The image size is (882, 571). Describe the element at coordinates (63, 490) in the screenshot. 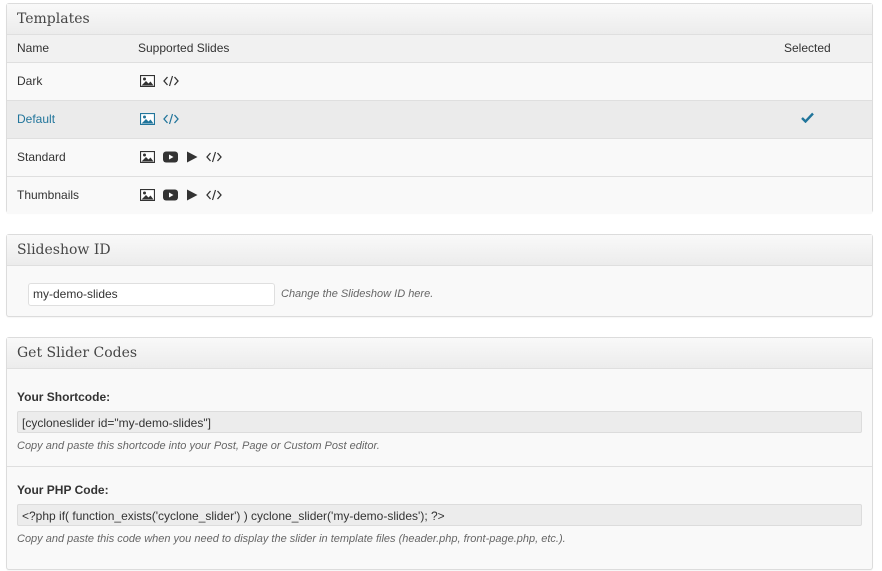

I see `php-code-label: Your PHP Code:` at that location.